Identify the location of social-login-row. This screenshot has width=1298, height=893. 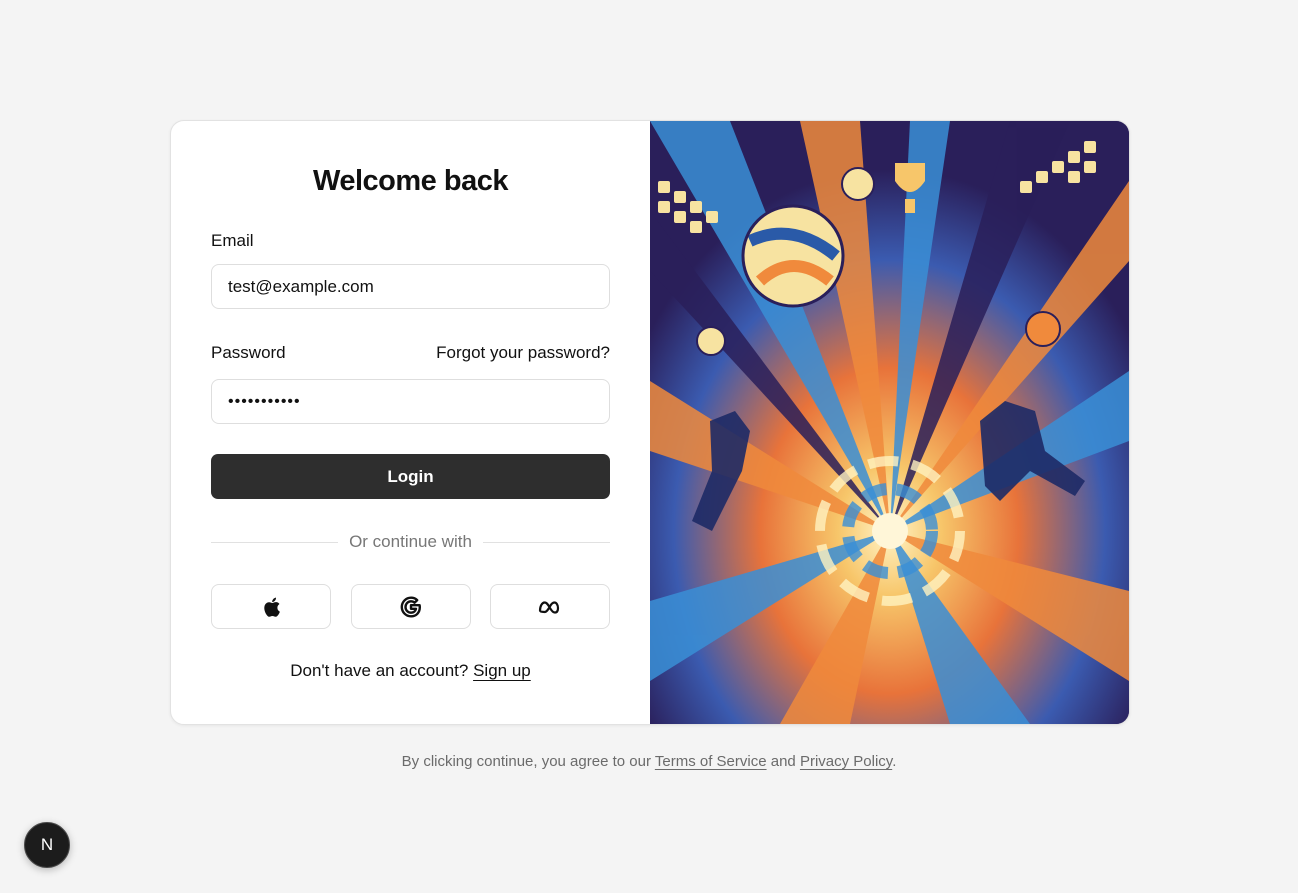
(410, 606).